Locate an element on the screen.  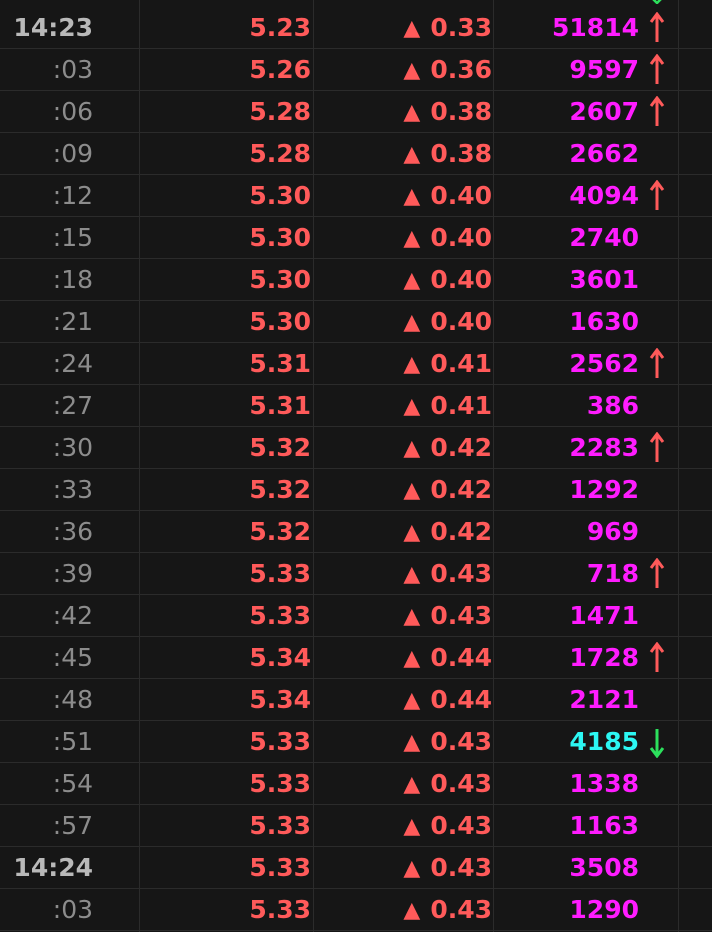
tick-volume: 9597 is located at coordinates (604, 69).